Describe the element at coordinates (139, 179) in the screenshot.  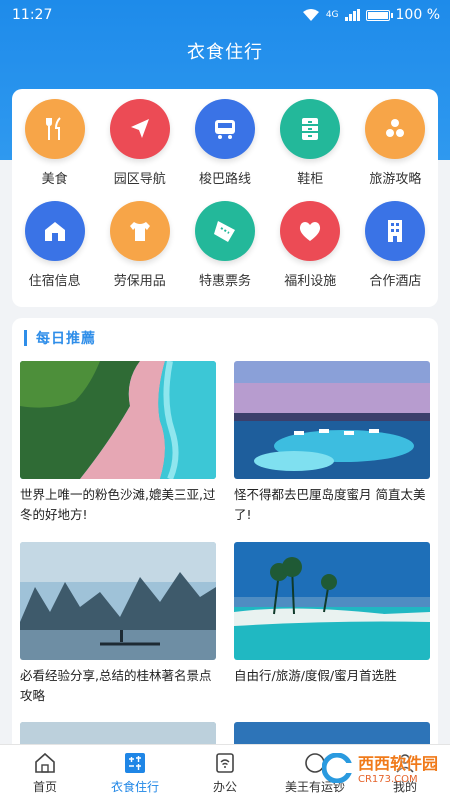
I see `grid-item-label: 园区导航` at that location.